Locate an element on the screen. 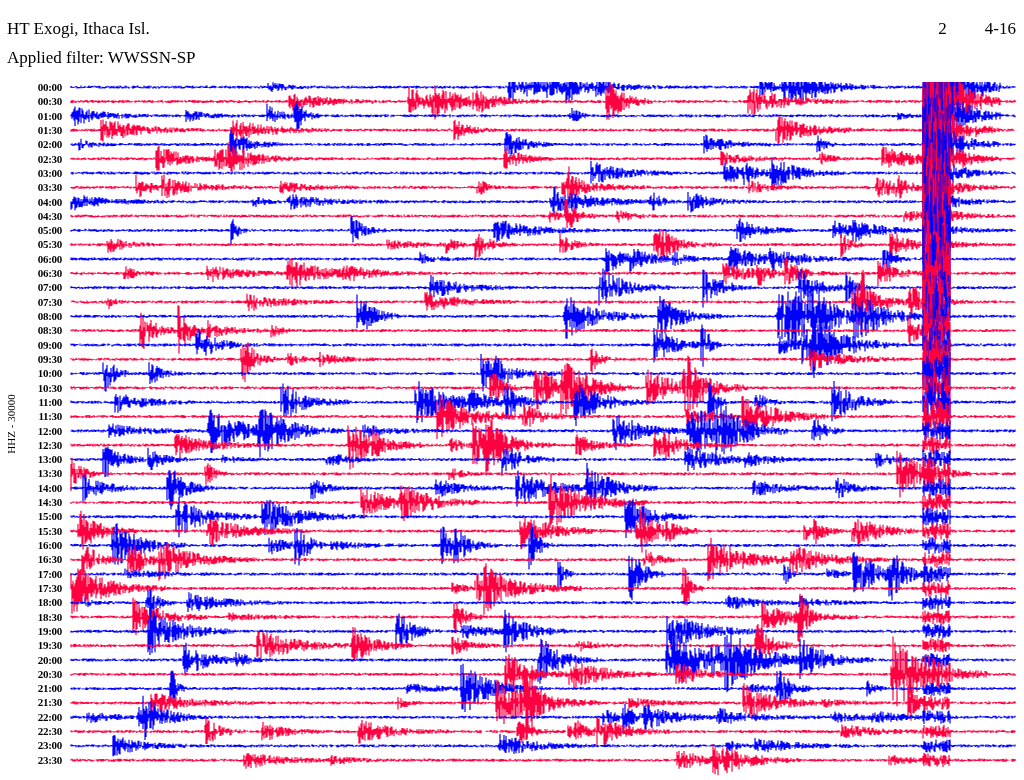  axis-label: HHZ - 30000 is located at coordinates (11, 424).